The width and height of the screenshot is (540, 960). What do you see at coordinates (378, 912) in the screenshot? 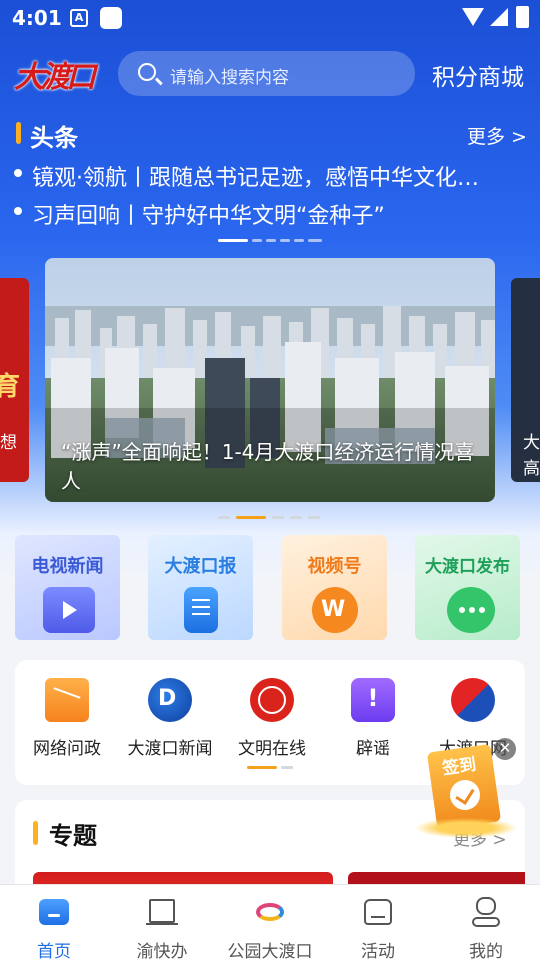
I see `activity-icon` at bounding box center [378, 912].